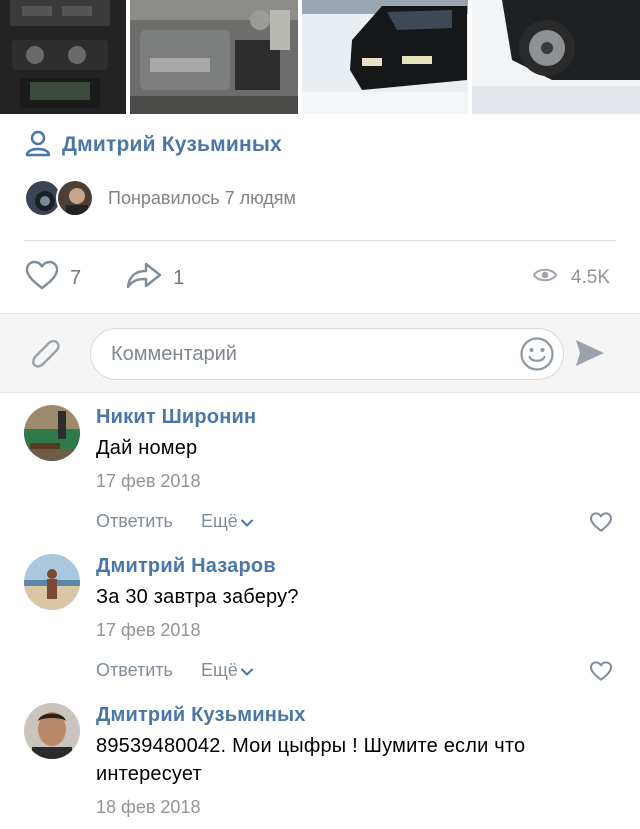 This screenshot has height=829, width=640. What do you see at coordinates (144, 278) in the screenshot?
I see `share-icon` at bounding box center [144, 278].